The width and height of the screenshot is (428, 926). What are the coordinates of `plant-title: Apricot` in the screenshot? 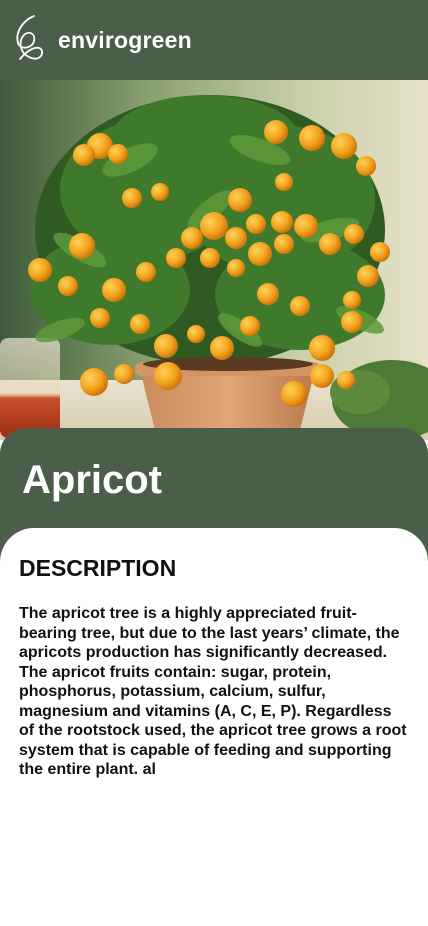 It's located at (92, 480).